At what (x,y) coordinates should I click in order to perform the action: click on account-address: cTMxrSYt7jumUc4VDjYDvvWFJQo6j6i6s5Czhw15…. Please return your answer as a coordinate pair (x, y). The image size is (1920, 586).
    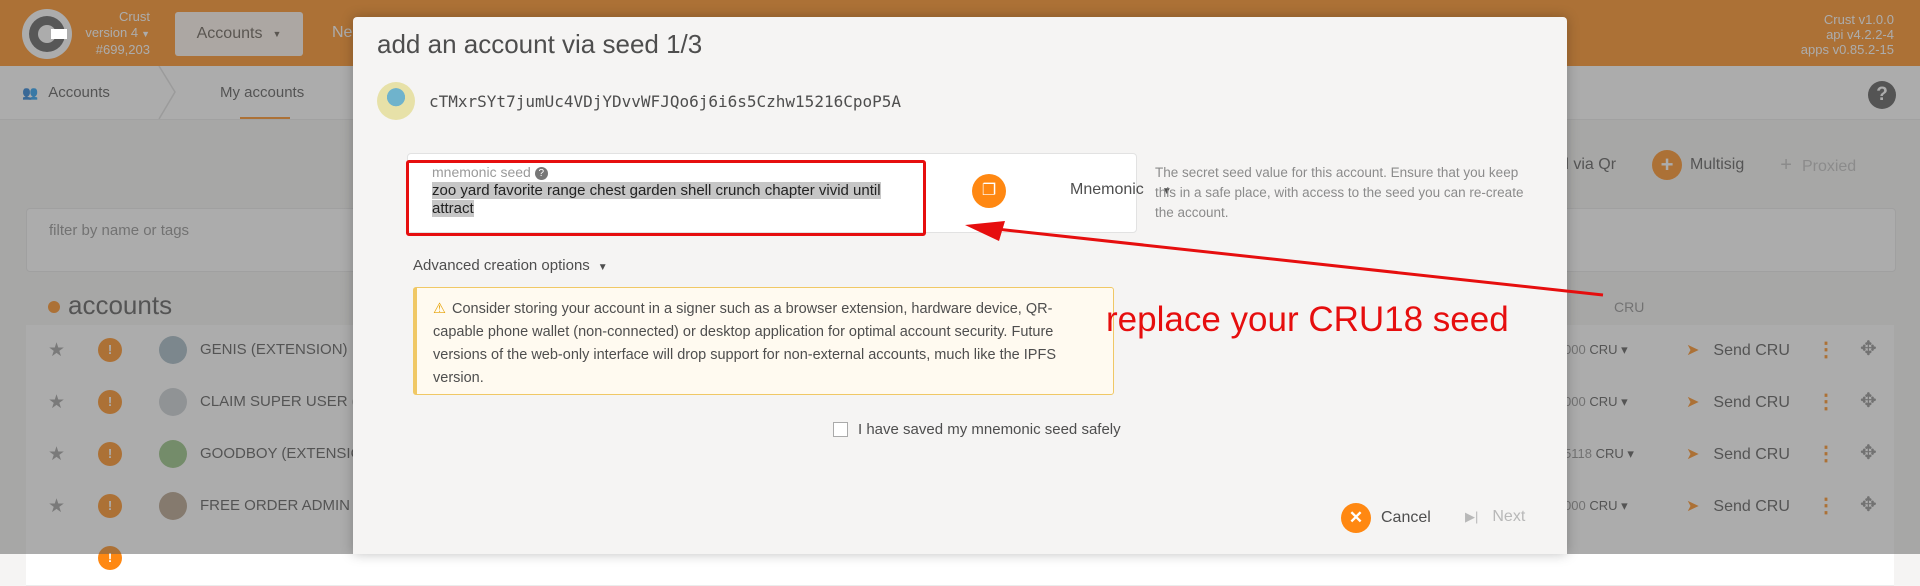
    Looking at the image, I should click on (665, 101).